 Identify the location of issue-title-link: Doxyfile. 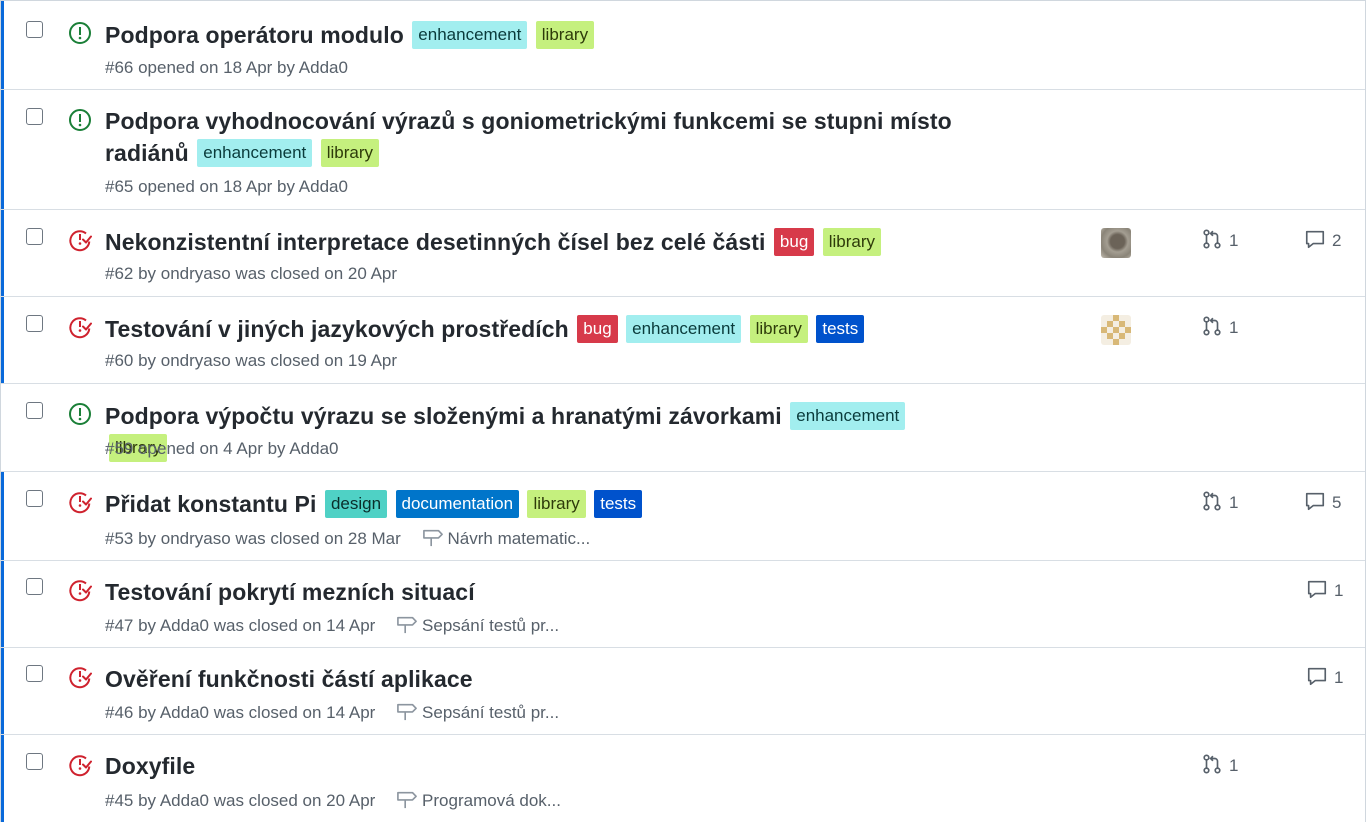
(150, 766).